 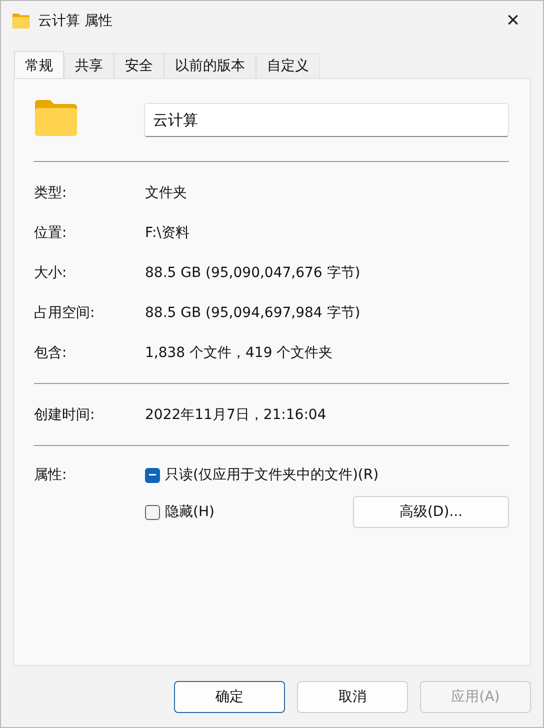 What do you see at coordinates (189, 512) in the screenshot?
I see `checkbox-label: 隐藏(H)` at bounding box center [189, 512].